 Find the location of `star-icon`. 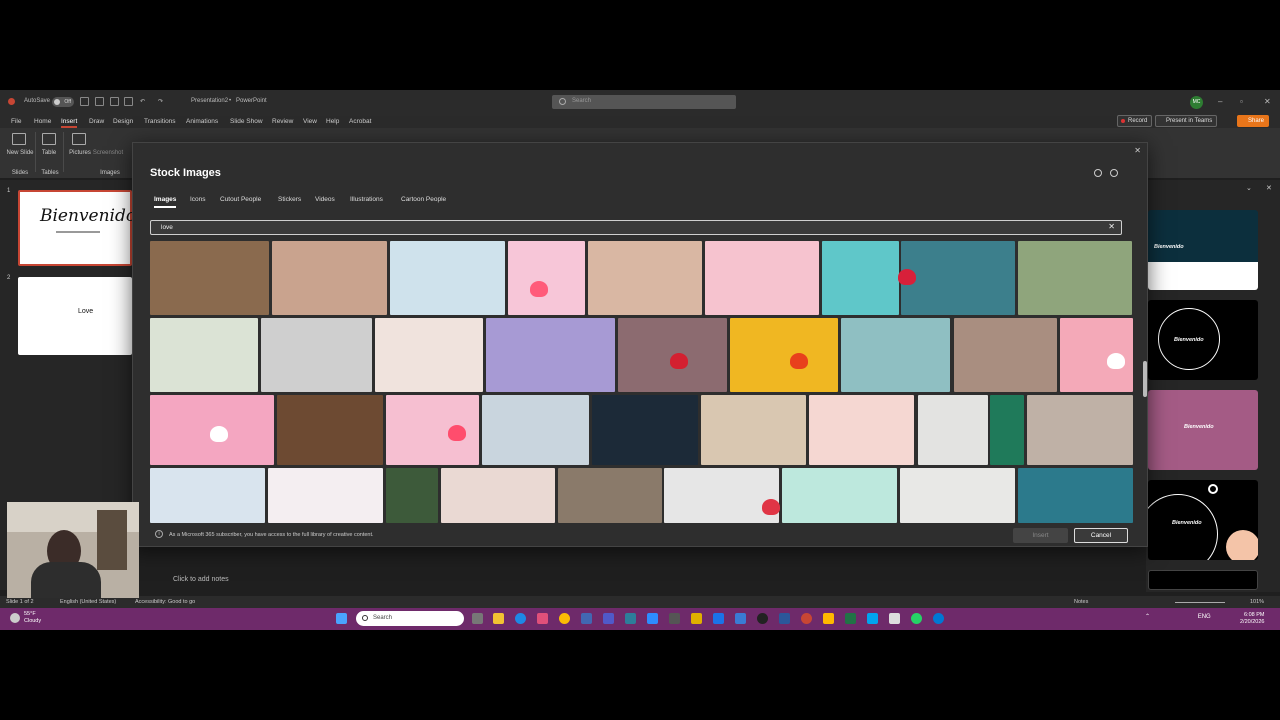

star-icon is located at coordinates (696, 618).